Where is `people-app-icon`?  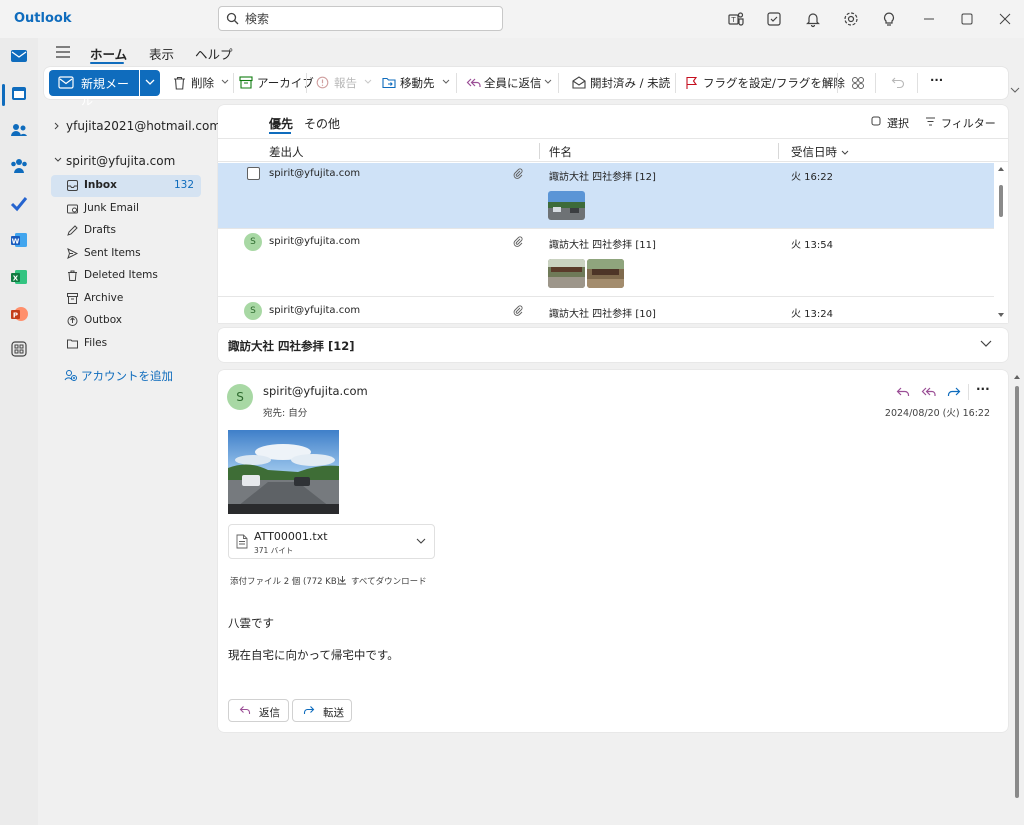 people-app-icon is located at coordinates (19, 130).